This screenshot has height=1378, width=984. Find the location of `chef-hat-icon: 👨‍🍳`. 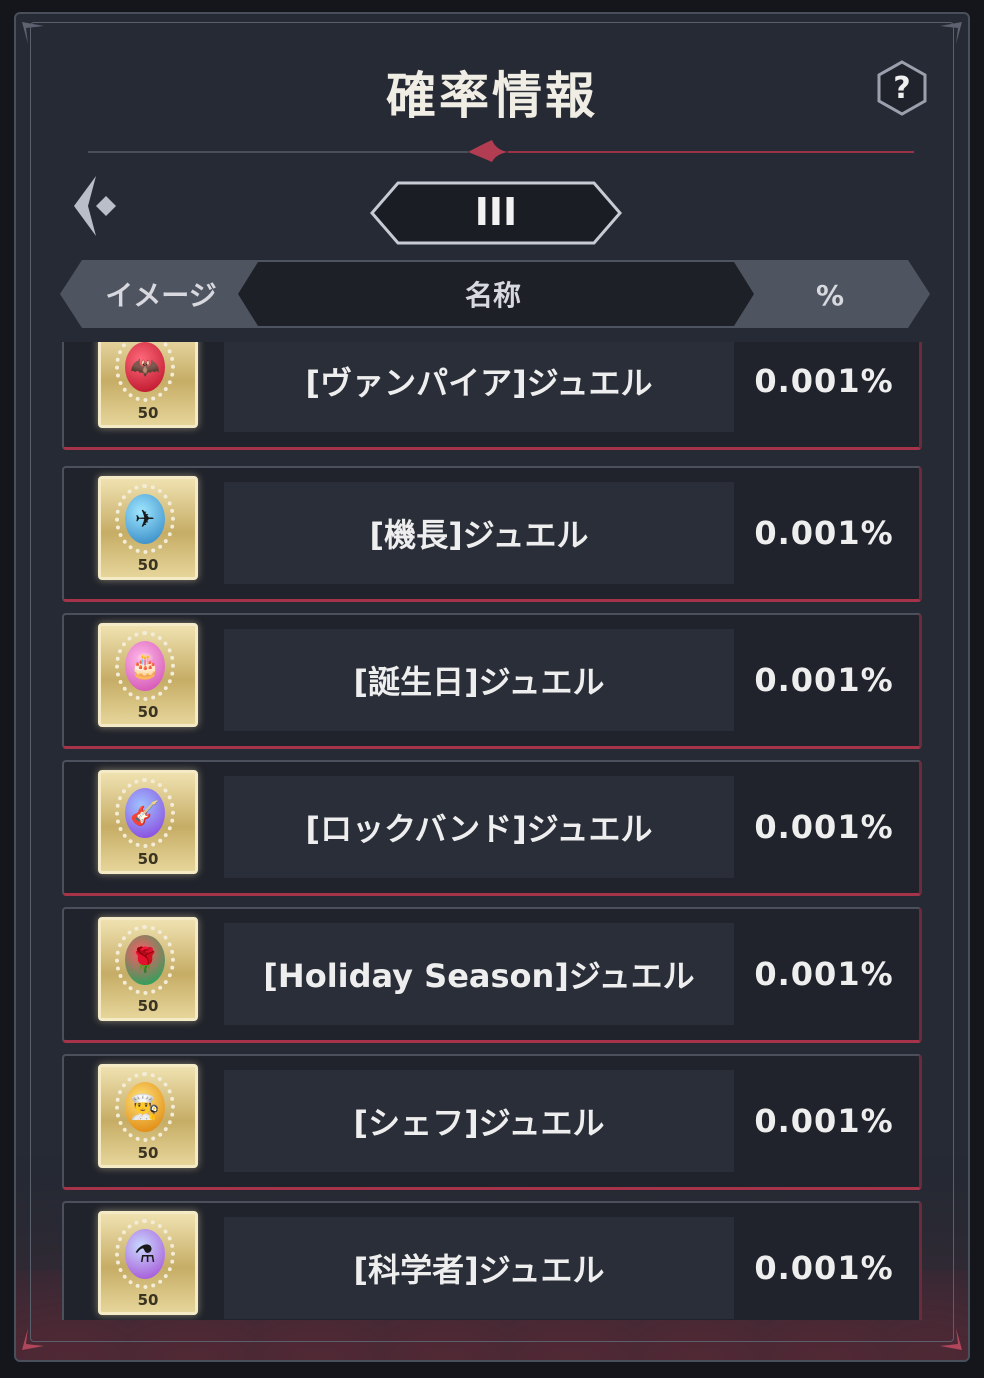

chef-hat-icon: 👨‍🍳 is located at coordinates (145, 1107).